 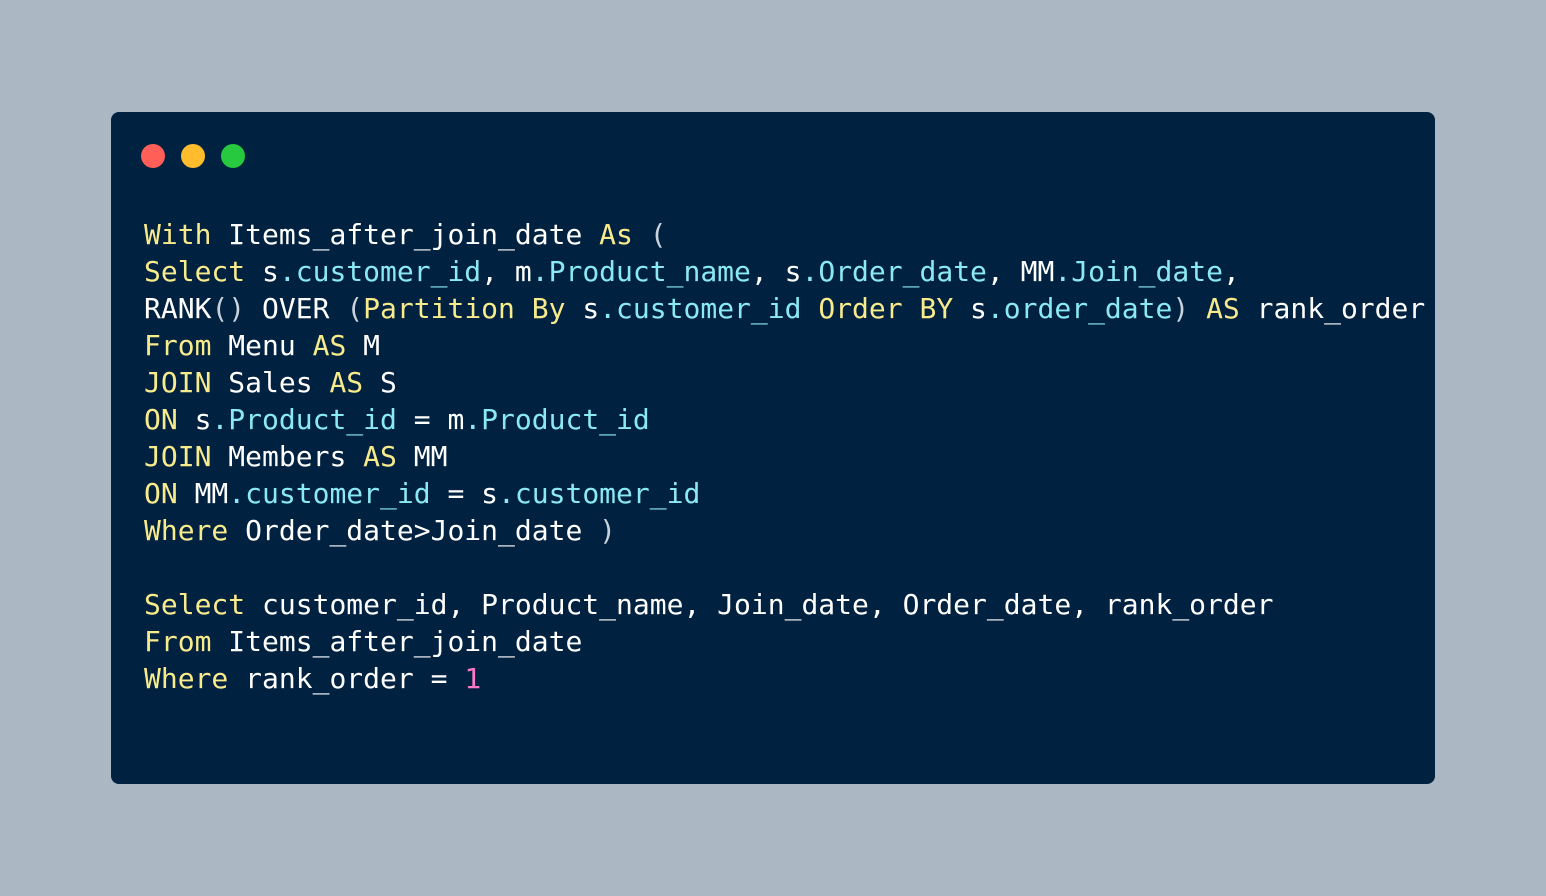 What do you see at coordinates (784, 493) in the screenshot?
I see `code-line: ON MM.customer_id = s.customer_id` at bounding box center [784, 493].